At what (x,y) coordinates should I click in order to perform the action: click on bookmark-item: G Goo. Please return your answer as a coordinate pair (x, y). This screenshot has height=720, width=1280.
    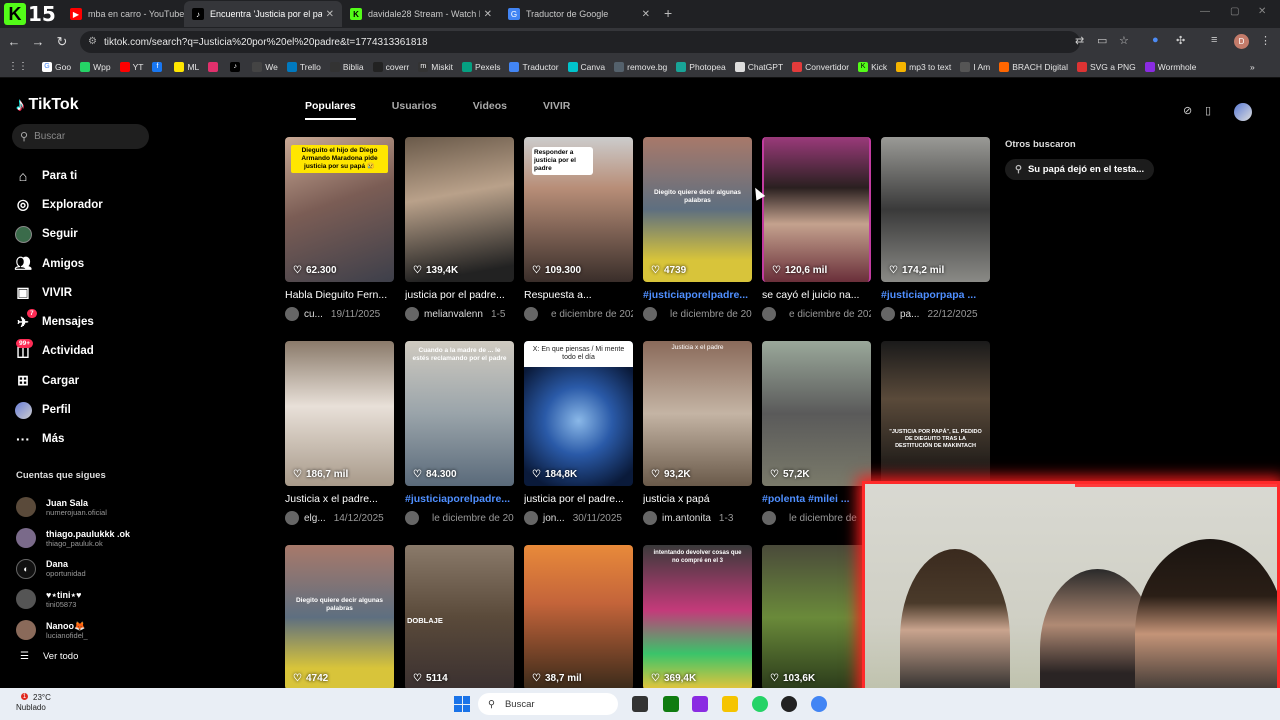
    Looking at the image, I should click on (56, 66).